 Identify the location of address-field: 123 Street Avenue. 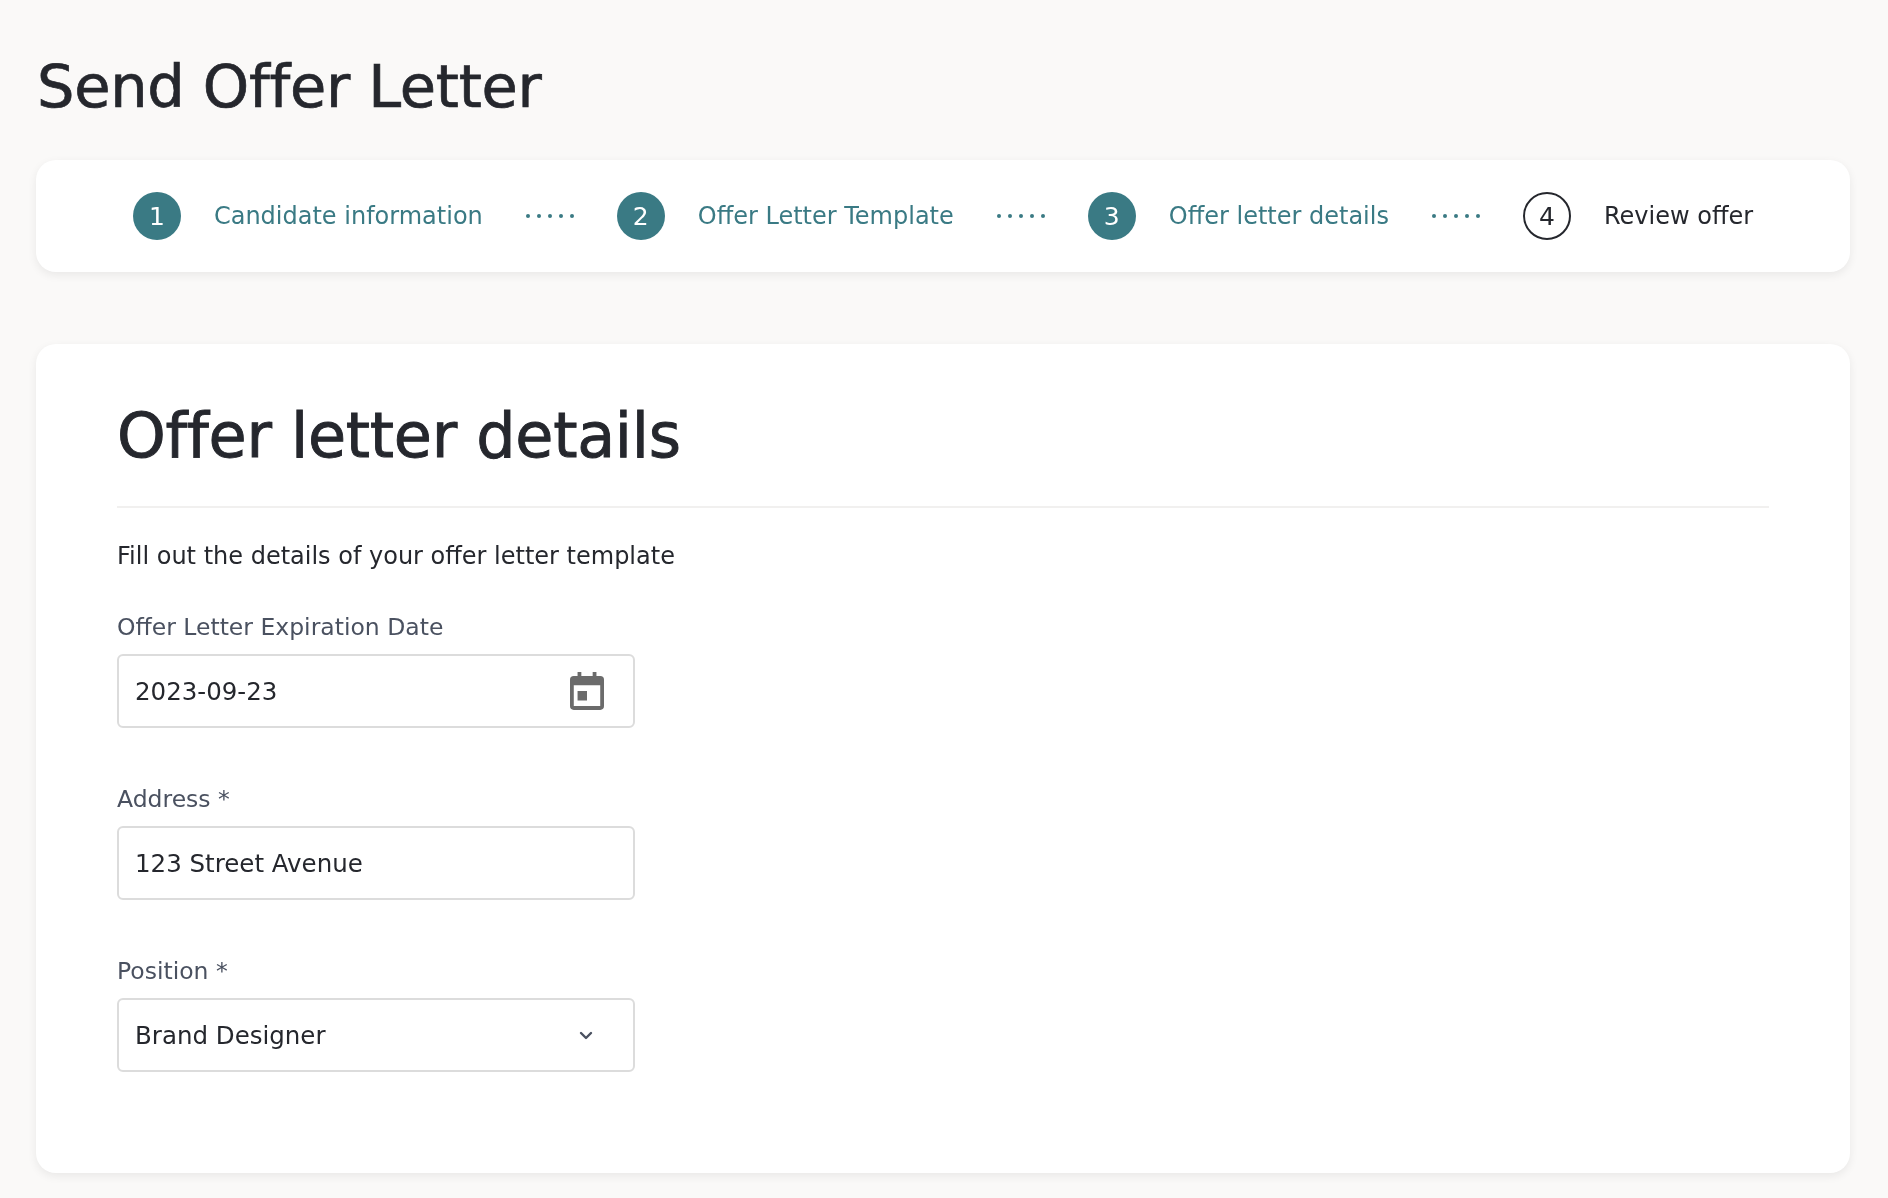
(376, 863).